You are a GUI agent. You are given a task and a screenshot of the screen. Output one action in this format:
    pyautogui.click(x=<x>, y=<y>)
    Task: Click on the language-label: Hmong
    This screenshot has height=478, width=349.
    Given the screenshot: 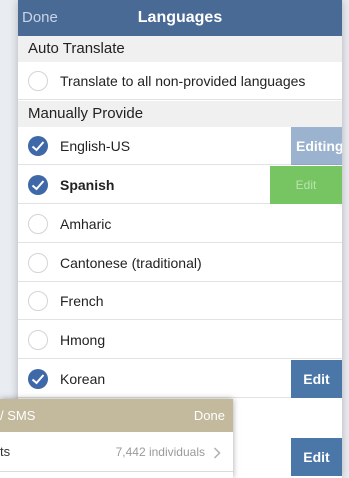 What is the action you would take?
    pyautogui.click(x=83, y=340)
    